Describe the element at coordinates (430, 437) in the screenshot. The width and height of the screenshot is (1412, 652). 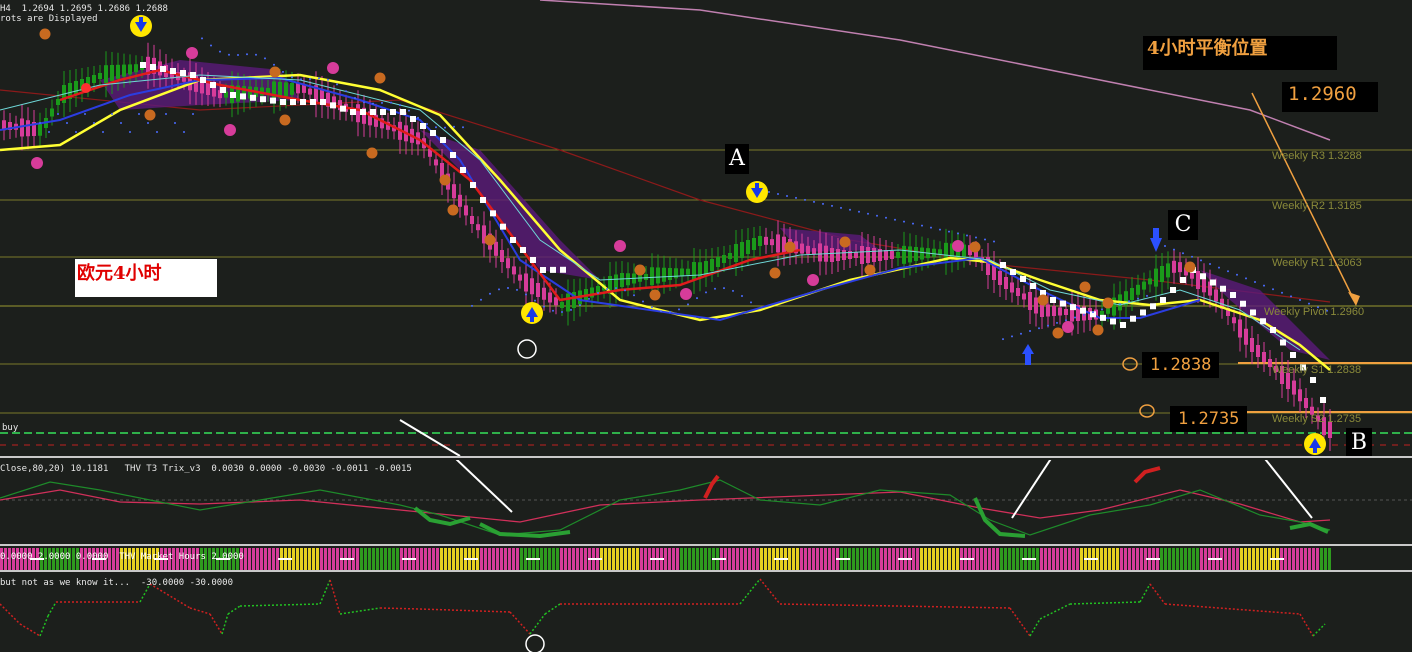
I see `trend-arrow` at that location.